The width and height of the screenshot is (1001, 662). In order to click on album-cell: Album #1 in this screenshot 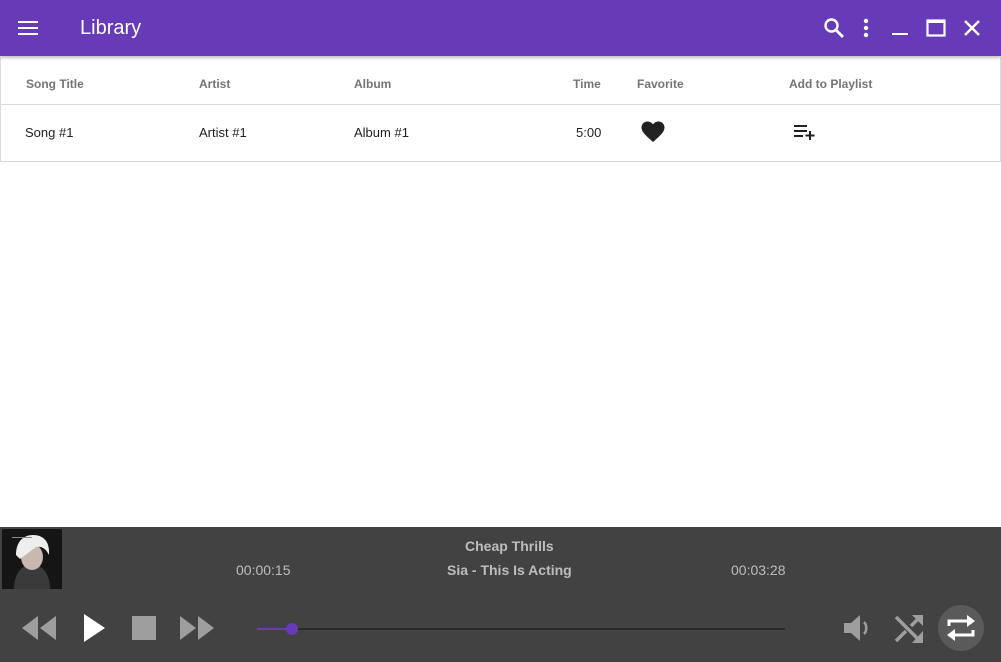, I will do `click(381, 132)`.